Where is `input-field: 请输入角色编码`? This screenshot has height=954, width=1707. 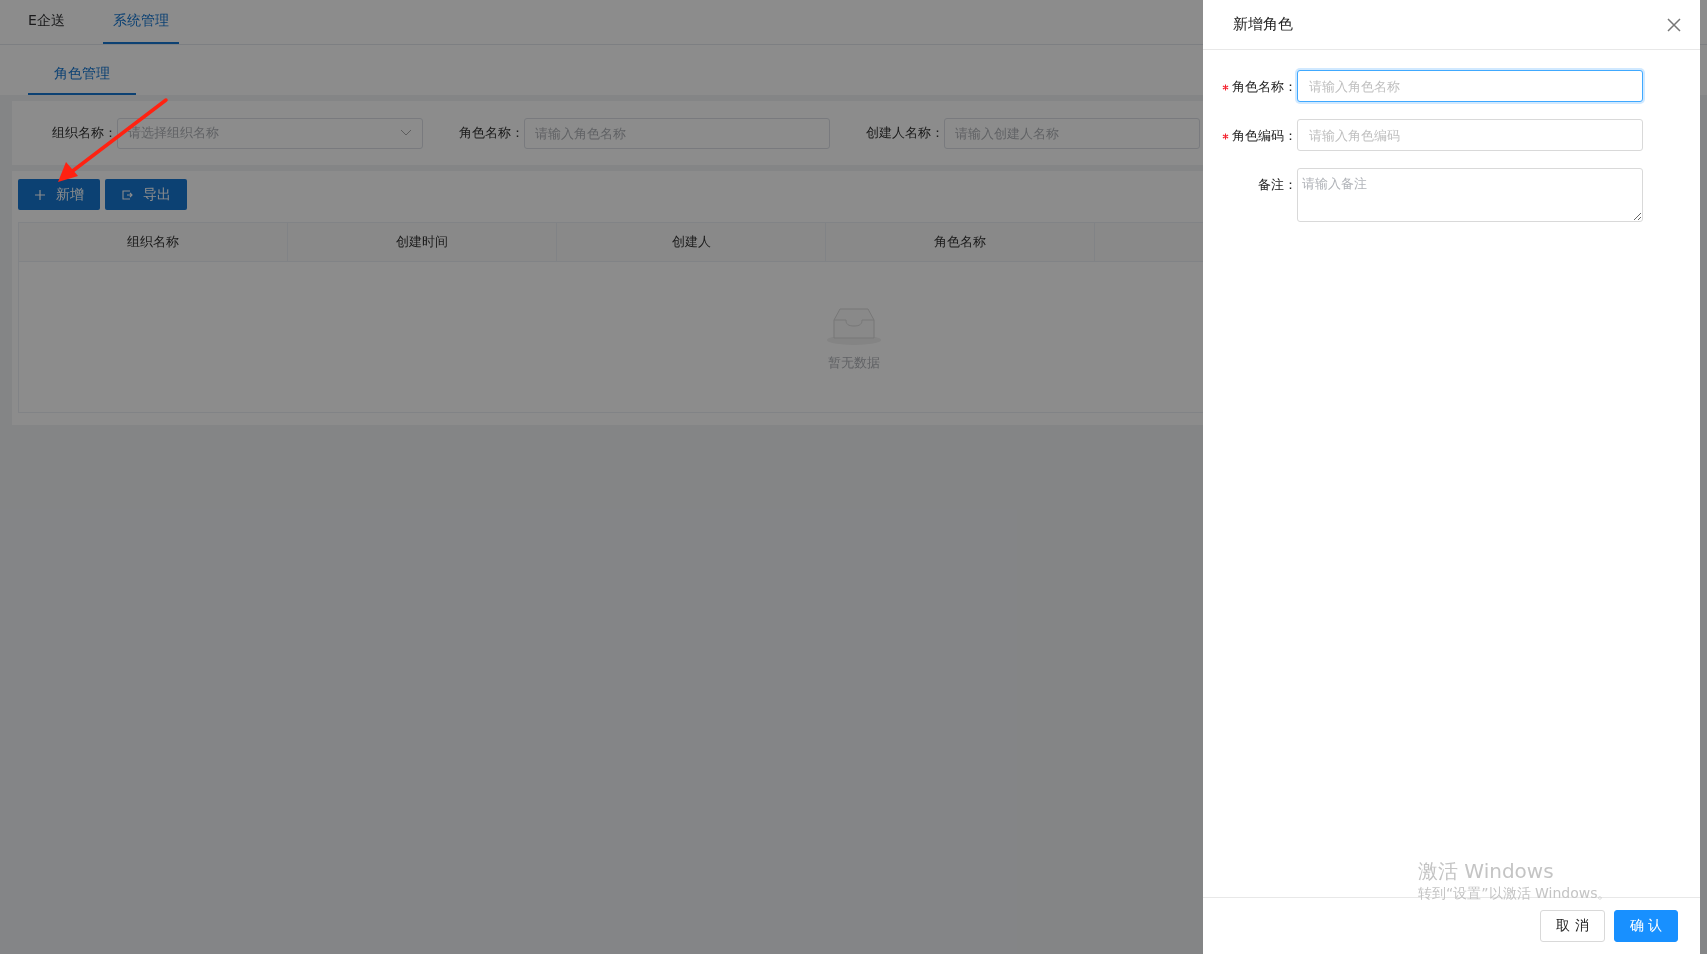
input-field: 请输入角色编码 is located at coordinates (1470, 135).